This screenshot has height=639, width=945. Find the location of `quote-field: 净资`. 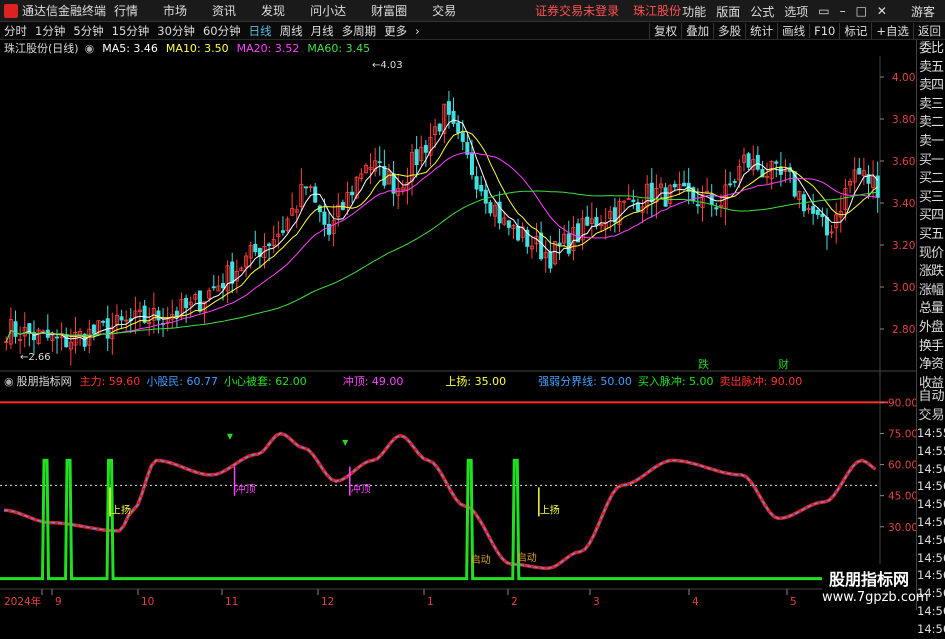

quote-field: 净资 is located at coordinates (931, 365).